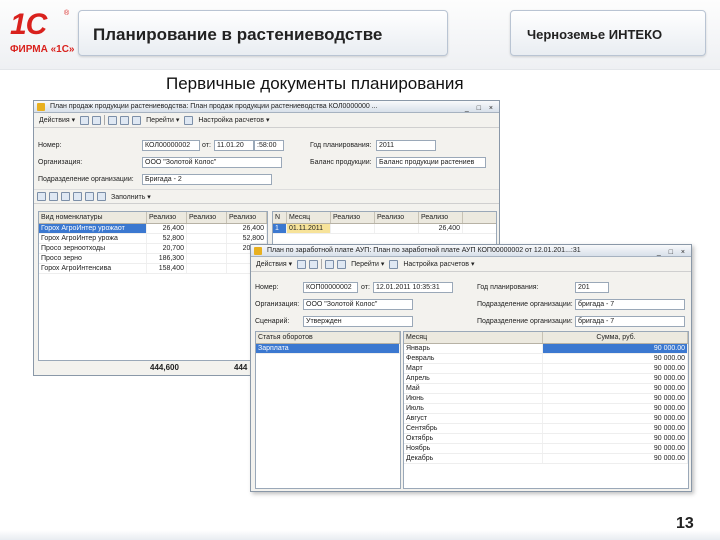 The width and height of the screenshot is (720, 540). I want to click on balance-field: Баланс продукции растениев, so click(431, 162).